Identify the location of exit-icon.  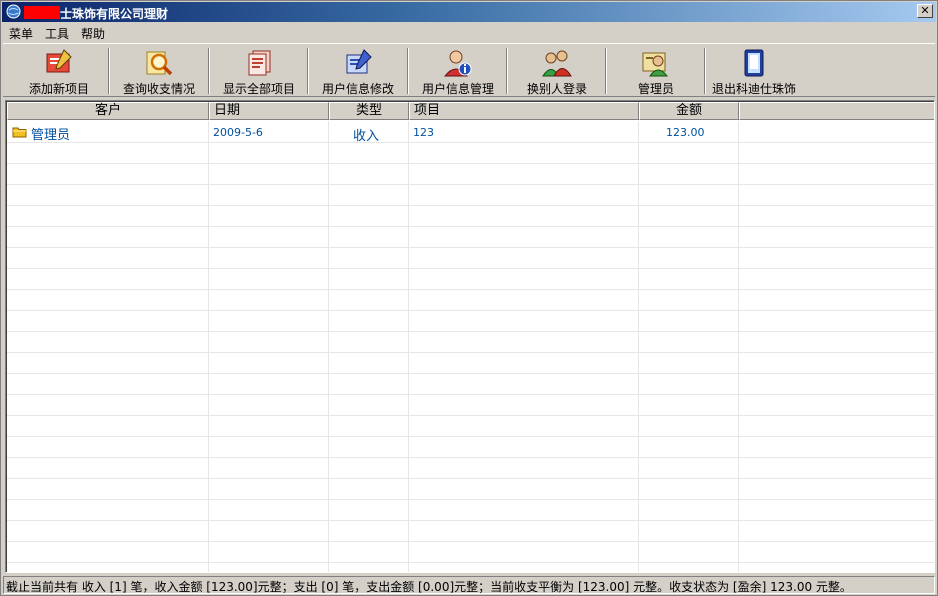
(754, 63).